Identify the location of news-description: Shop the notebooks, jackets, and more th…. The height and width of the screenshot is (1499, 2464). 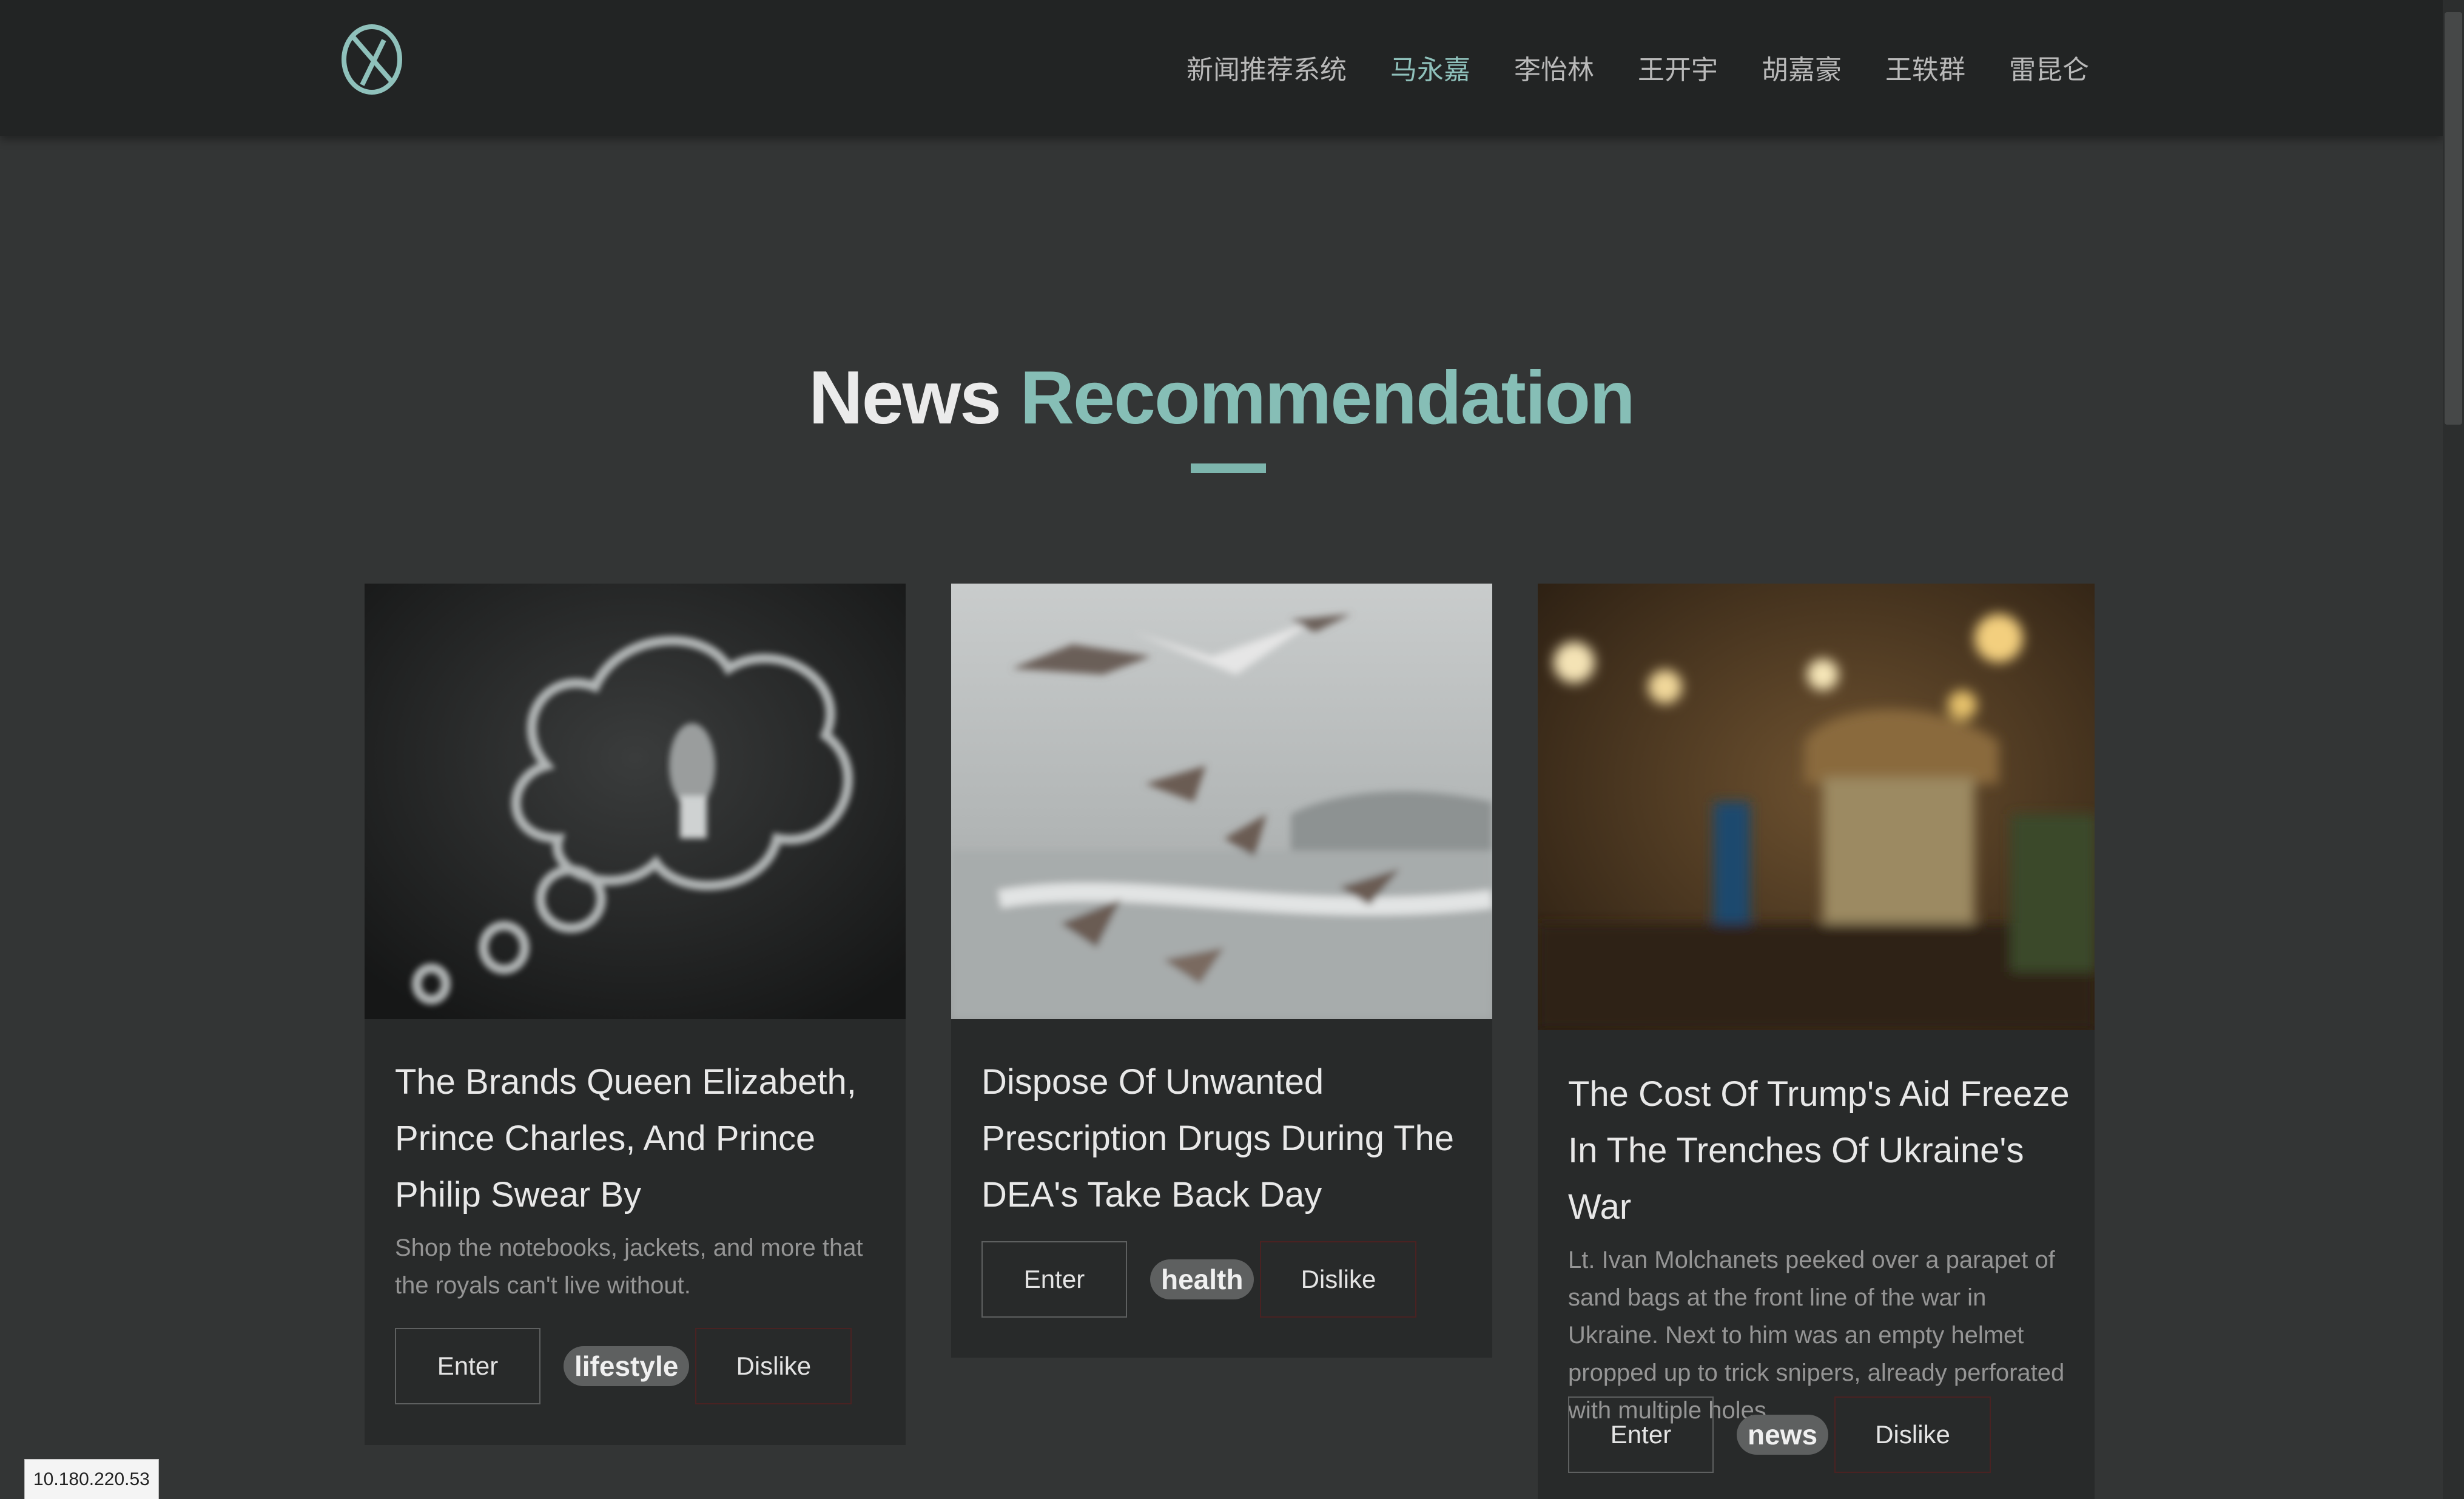
(629, 1267).